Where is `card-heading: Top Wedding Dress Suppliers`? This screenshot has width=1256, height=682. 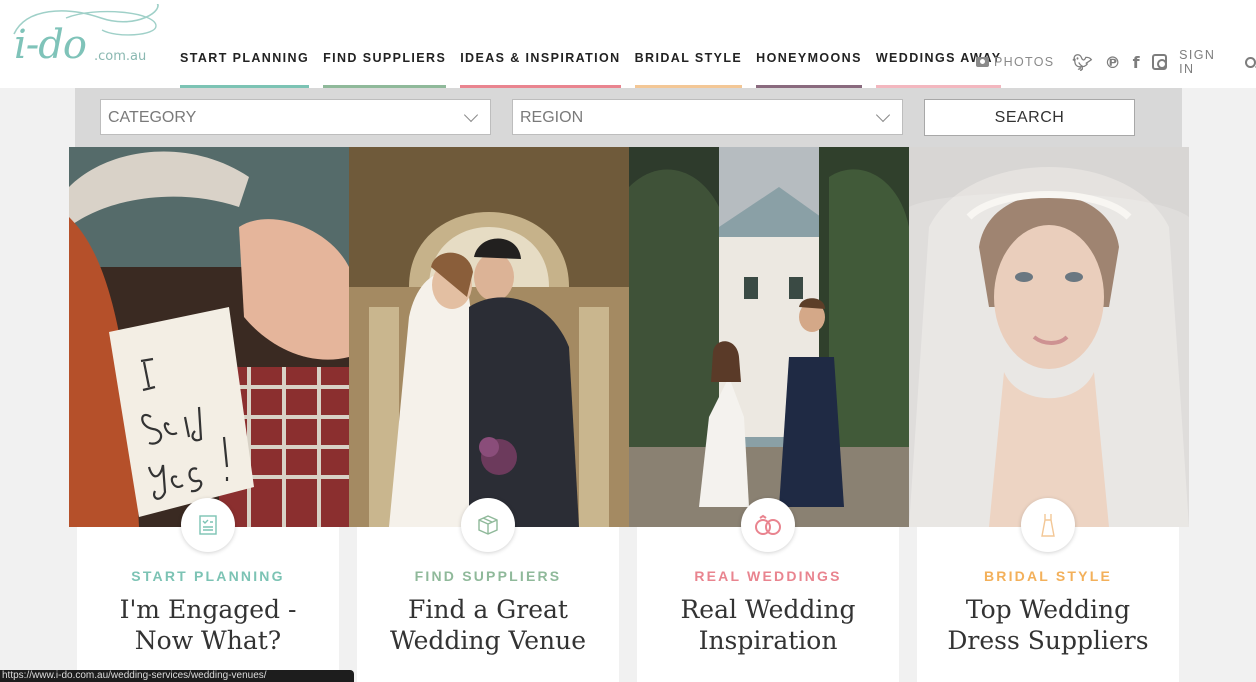 card-heading: Top Wedding Dress Suppliers is located at coordinates (1048, 625).